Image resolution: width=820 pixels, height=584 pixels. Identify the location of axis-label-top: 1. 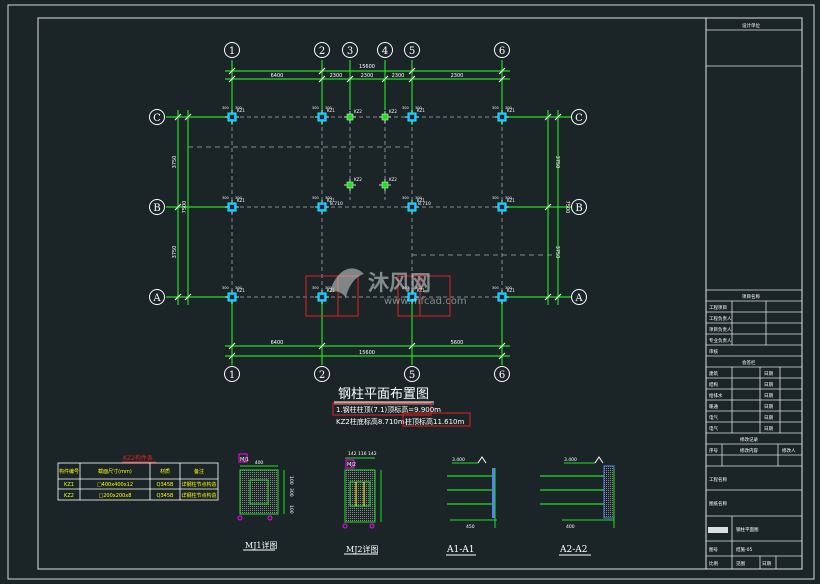
(232, 51).